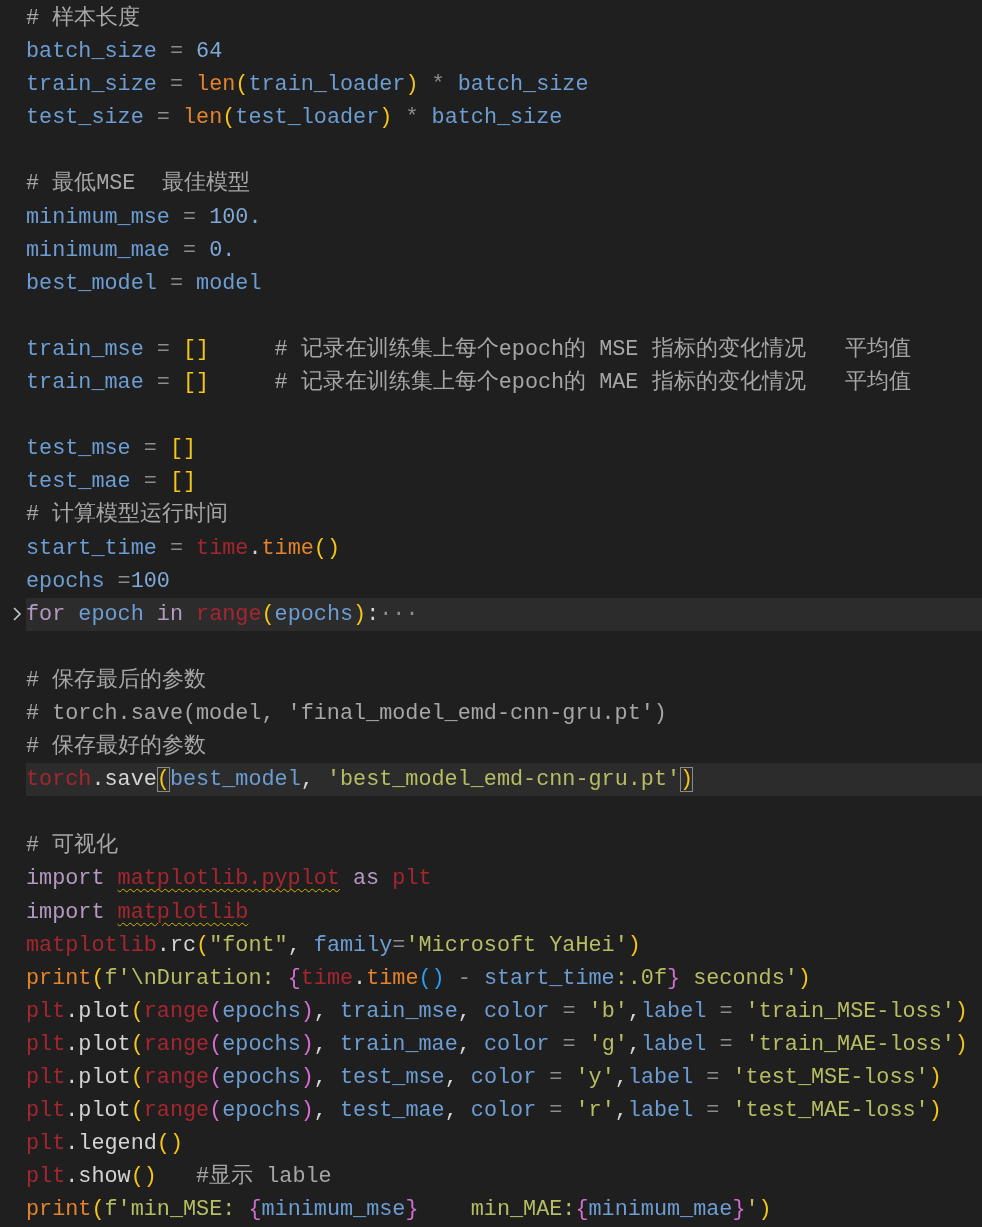 This screenshot has height=1227, width=982. What do you see at coordinates (112, 482) in the screenshot?
I see `code-line: test_mae = []` at bounding box center [112, 482].